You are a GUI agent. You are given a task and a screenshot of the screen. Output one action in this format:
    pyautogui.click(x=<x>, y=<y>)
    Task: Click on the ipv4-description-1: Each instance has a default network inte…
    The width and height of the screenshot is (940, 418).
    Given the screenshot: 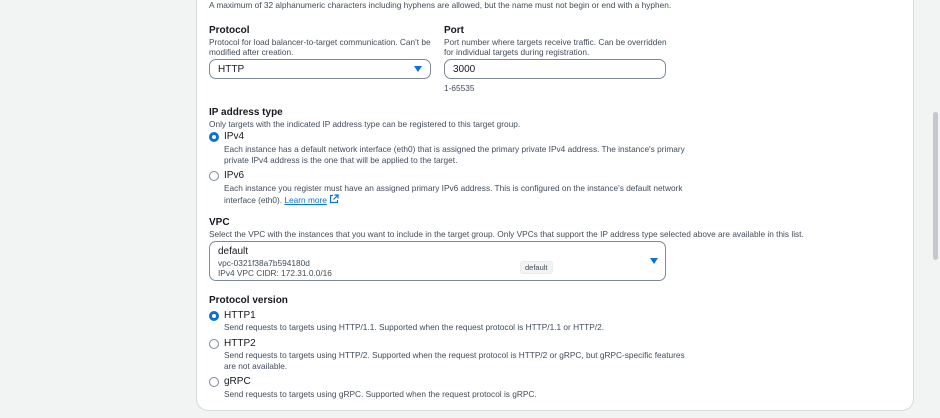 What is the action you would take?
    pyautogui.click(x=454, y=149)
    